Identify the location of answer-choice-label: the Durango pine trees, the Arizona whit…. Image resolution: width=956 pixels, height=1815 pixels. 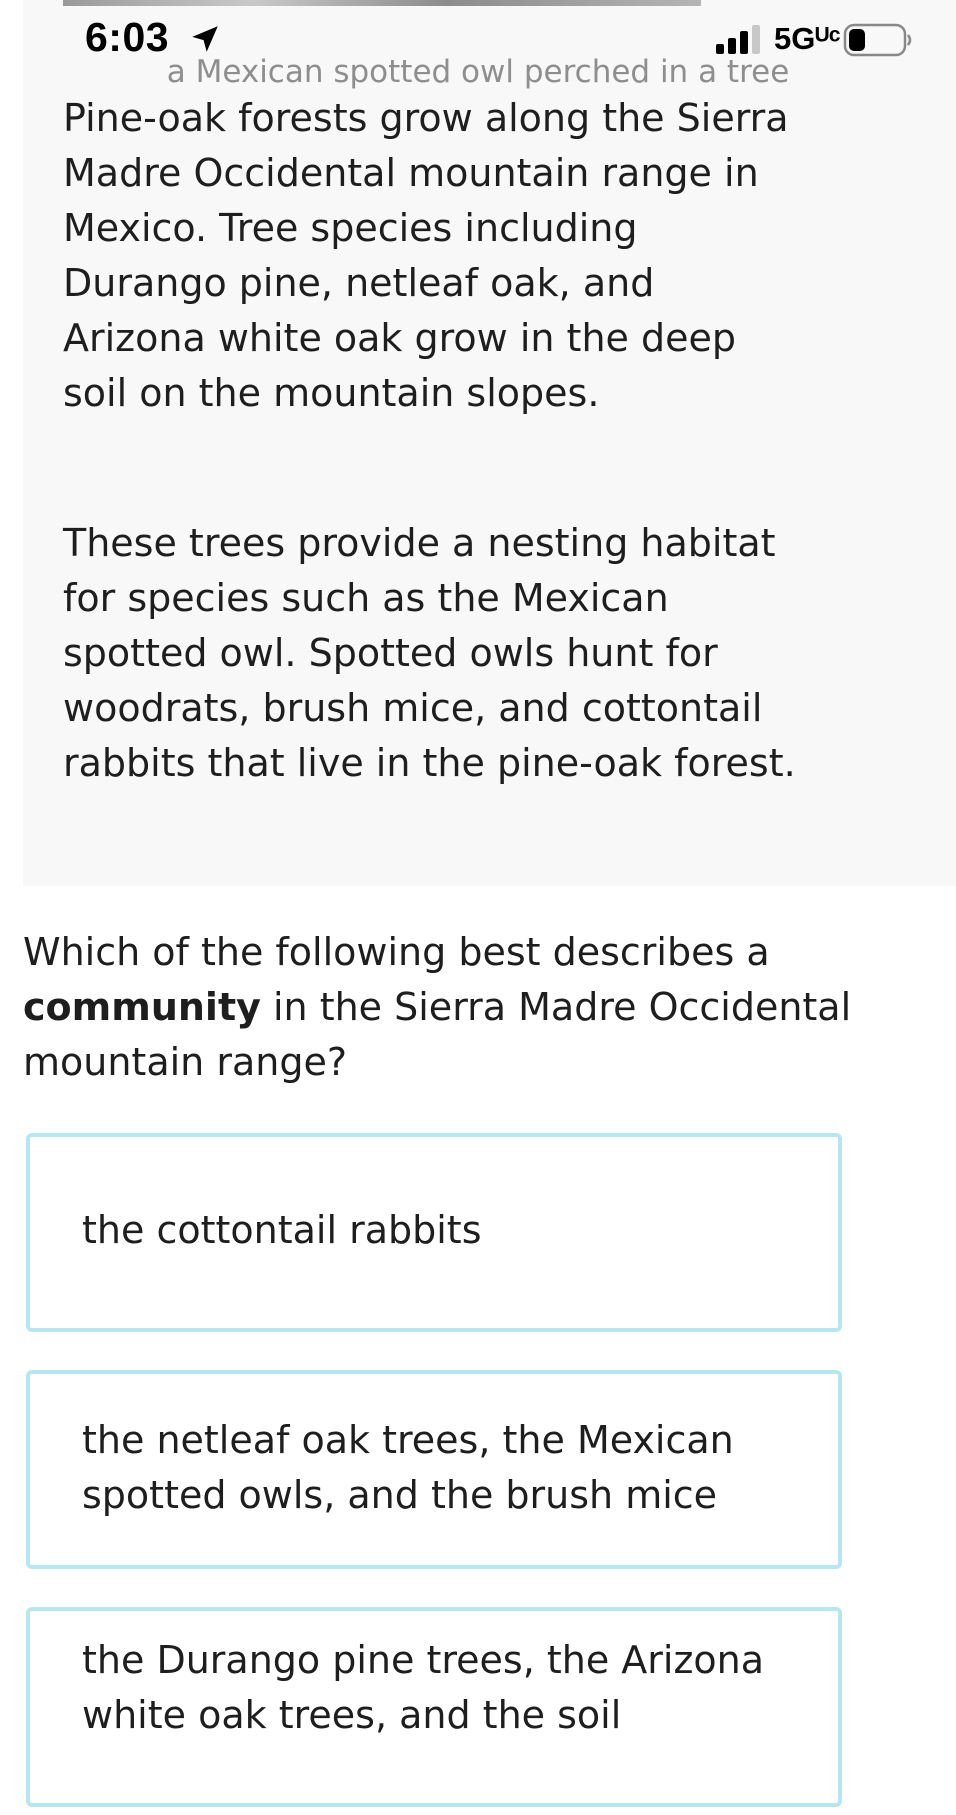
(423, 1687).